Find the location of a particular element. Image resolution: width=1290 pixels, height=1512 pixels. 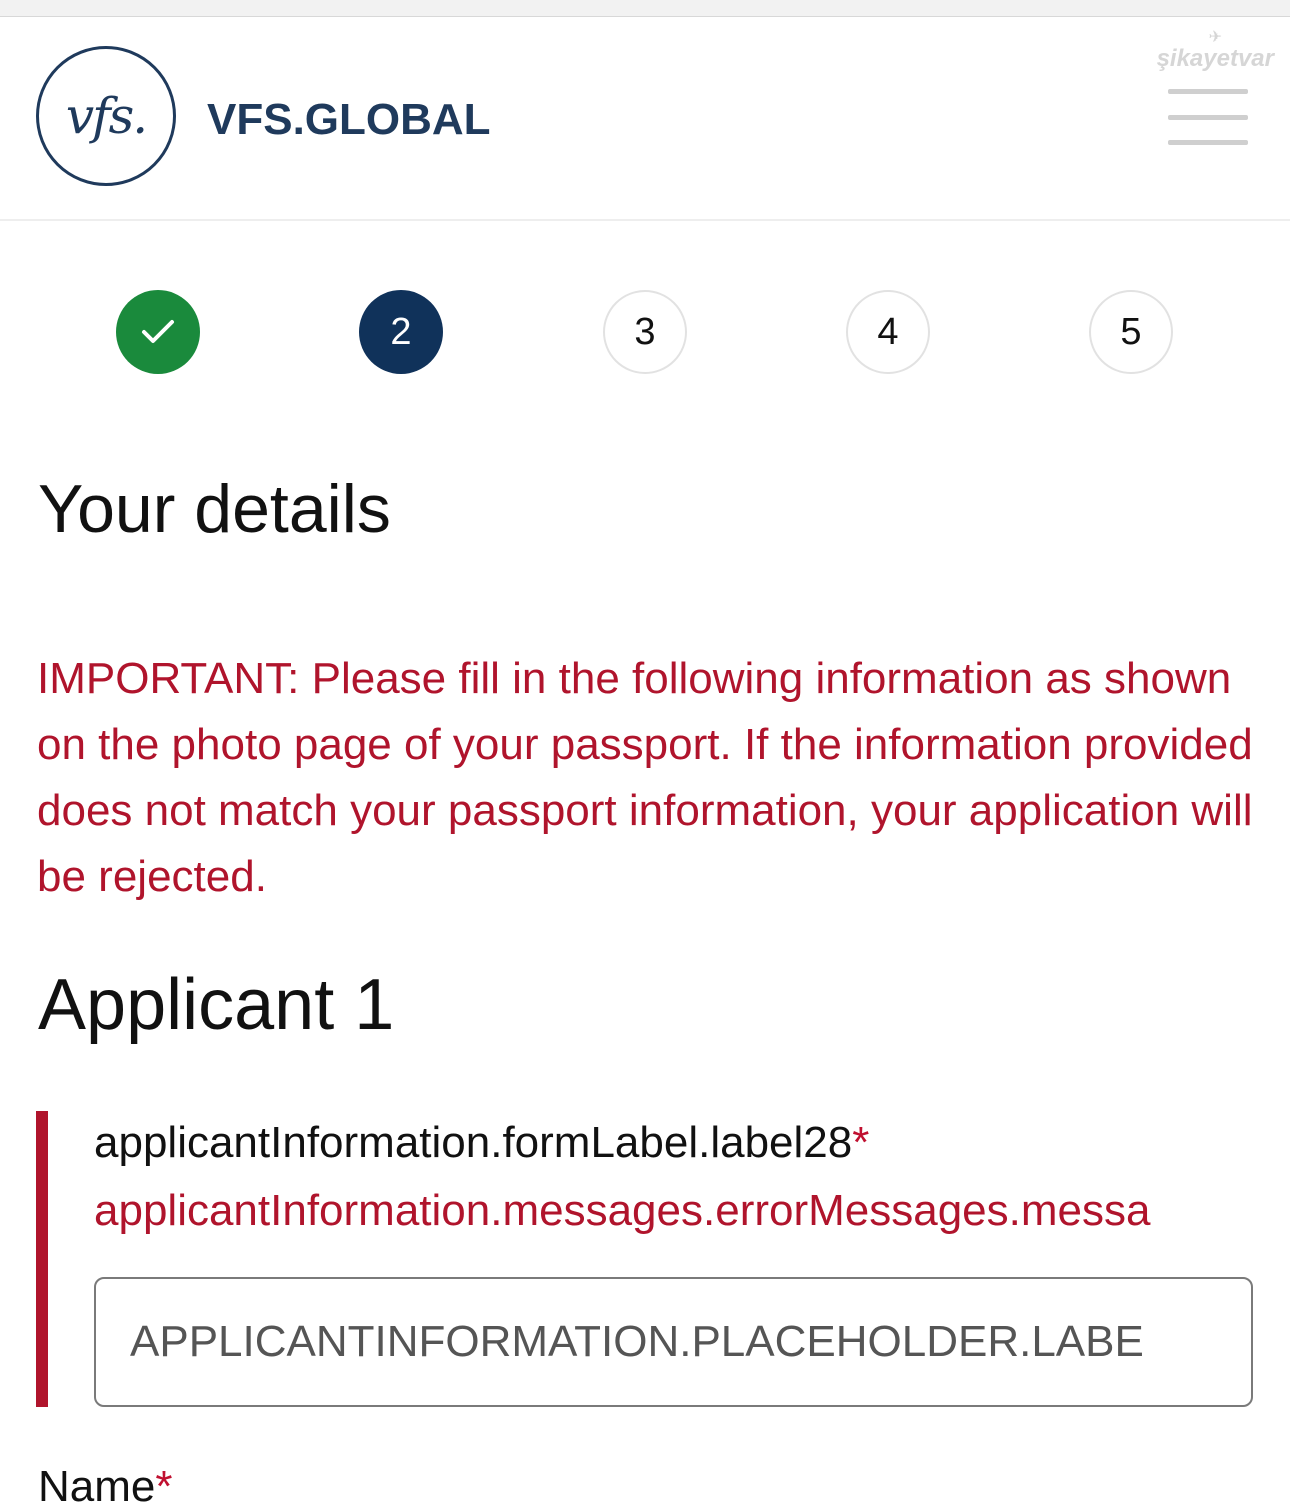

applicant-title: Applicant 1 is located at coordinates (216, 1005).